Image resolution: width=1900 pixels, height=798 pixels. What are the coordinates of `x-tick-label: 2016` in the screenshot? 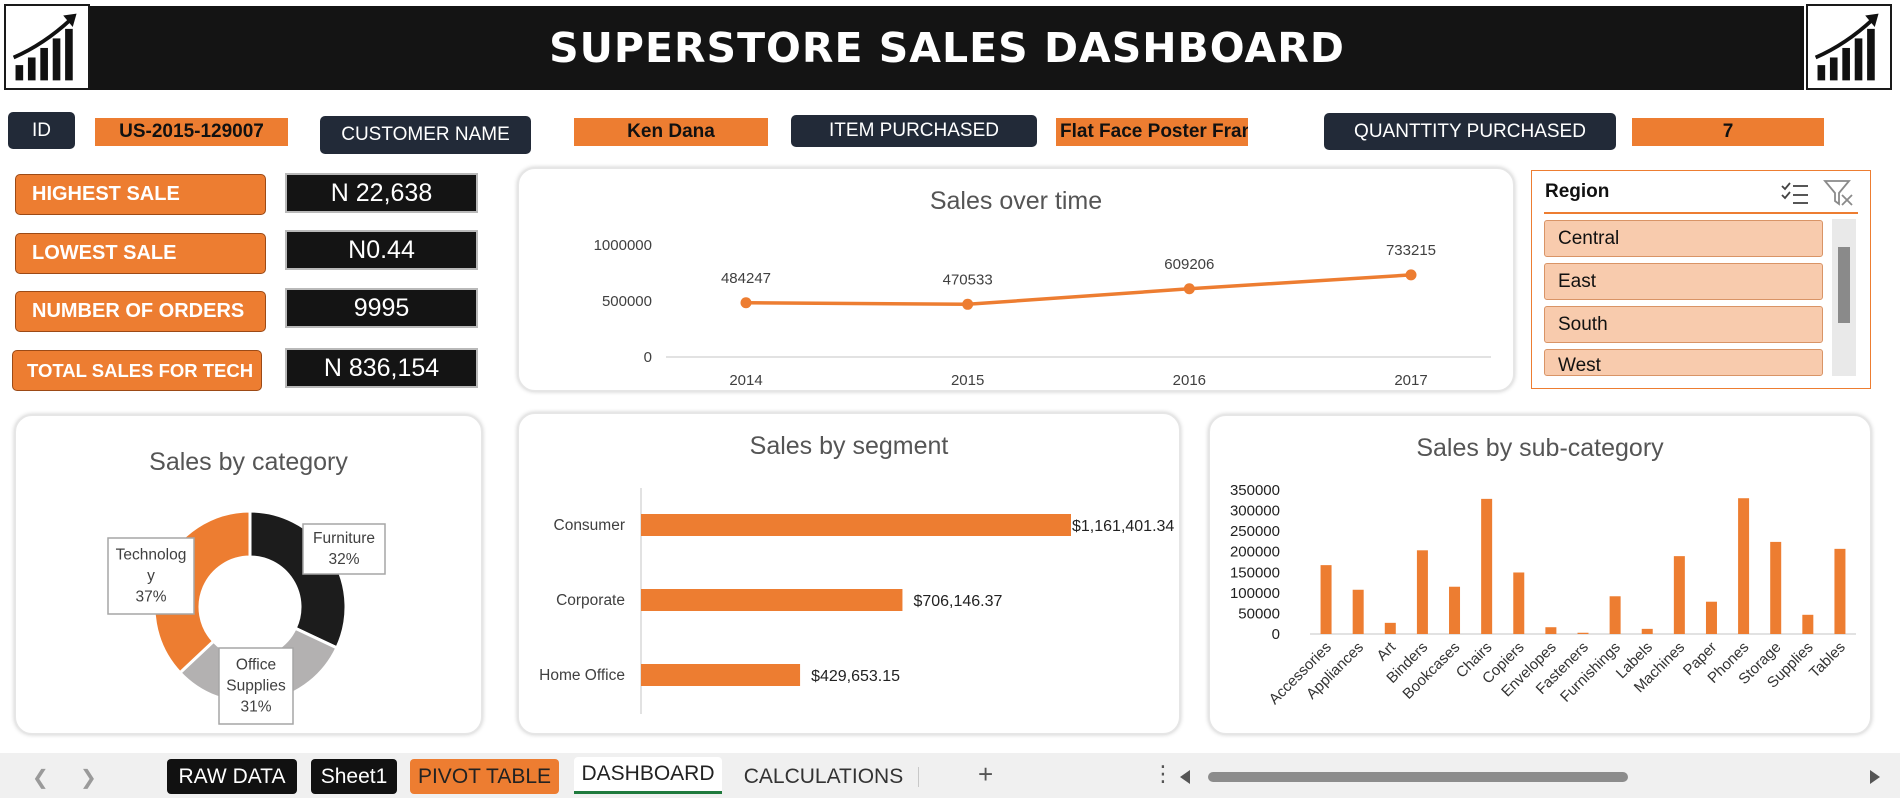 It's located at (1189, 380).